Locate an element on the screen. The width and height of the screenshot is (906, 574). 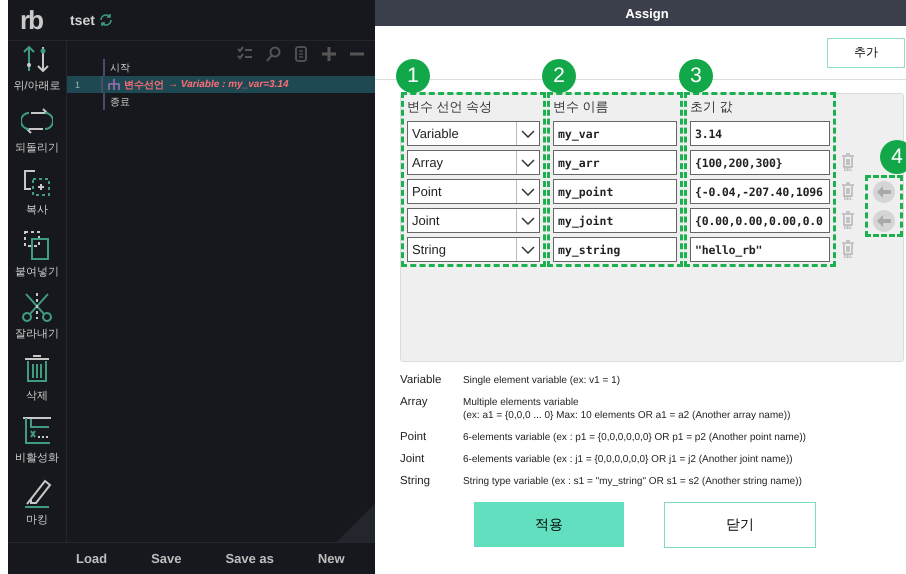
type-dropdown: String is located at coordinates (473, 249).